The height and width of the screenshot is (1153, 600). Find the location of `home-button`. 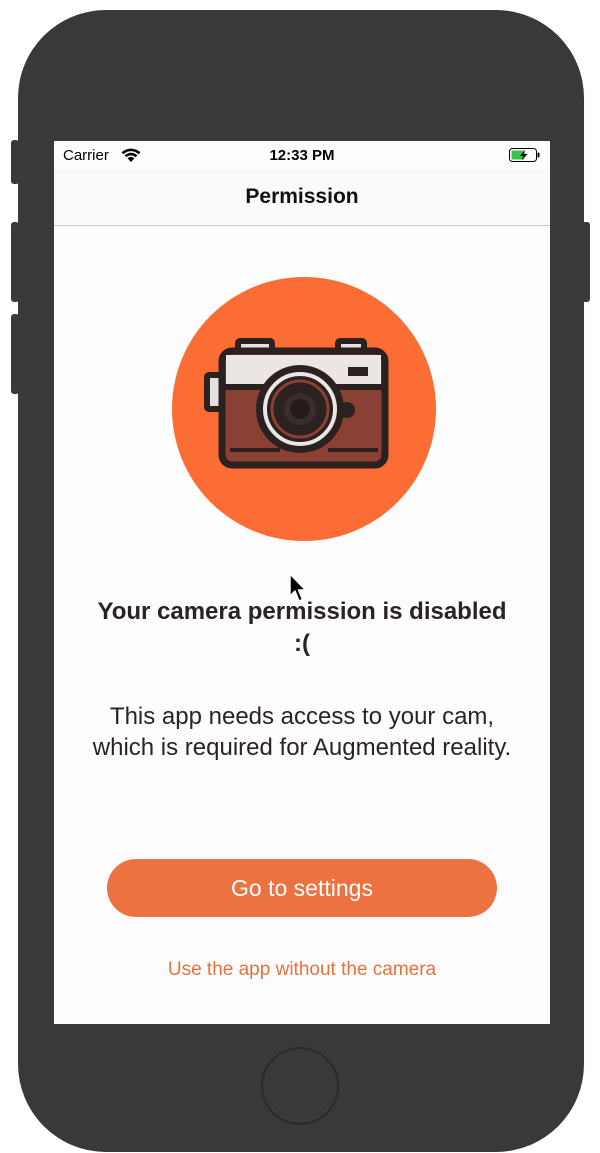

home-button is located at coordinates (300, 1086).